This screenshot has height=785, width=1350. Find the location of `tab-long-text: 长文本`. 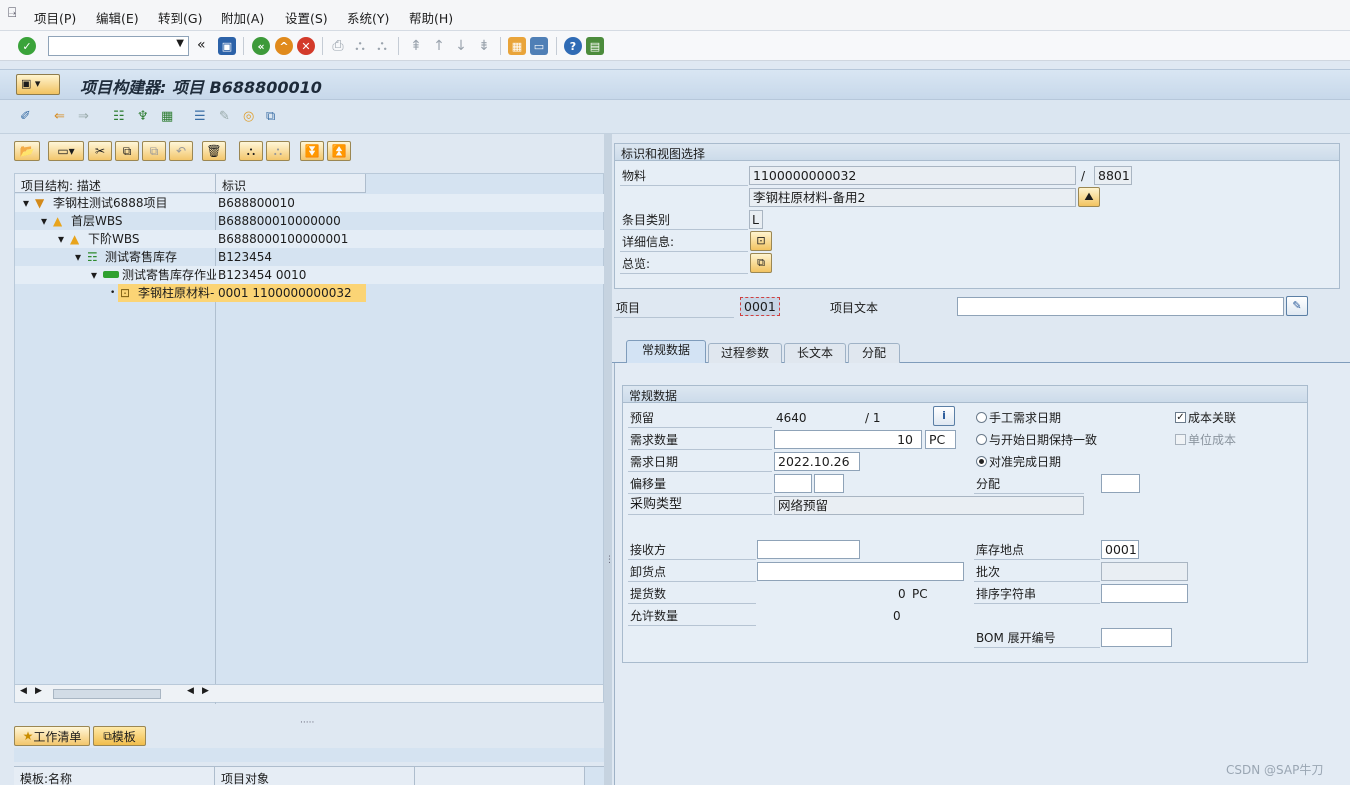

tab-long-text: 长文本 is located at coordinates (815, 353).